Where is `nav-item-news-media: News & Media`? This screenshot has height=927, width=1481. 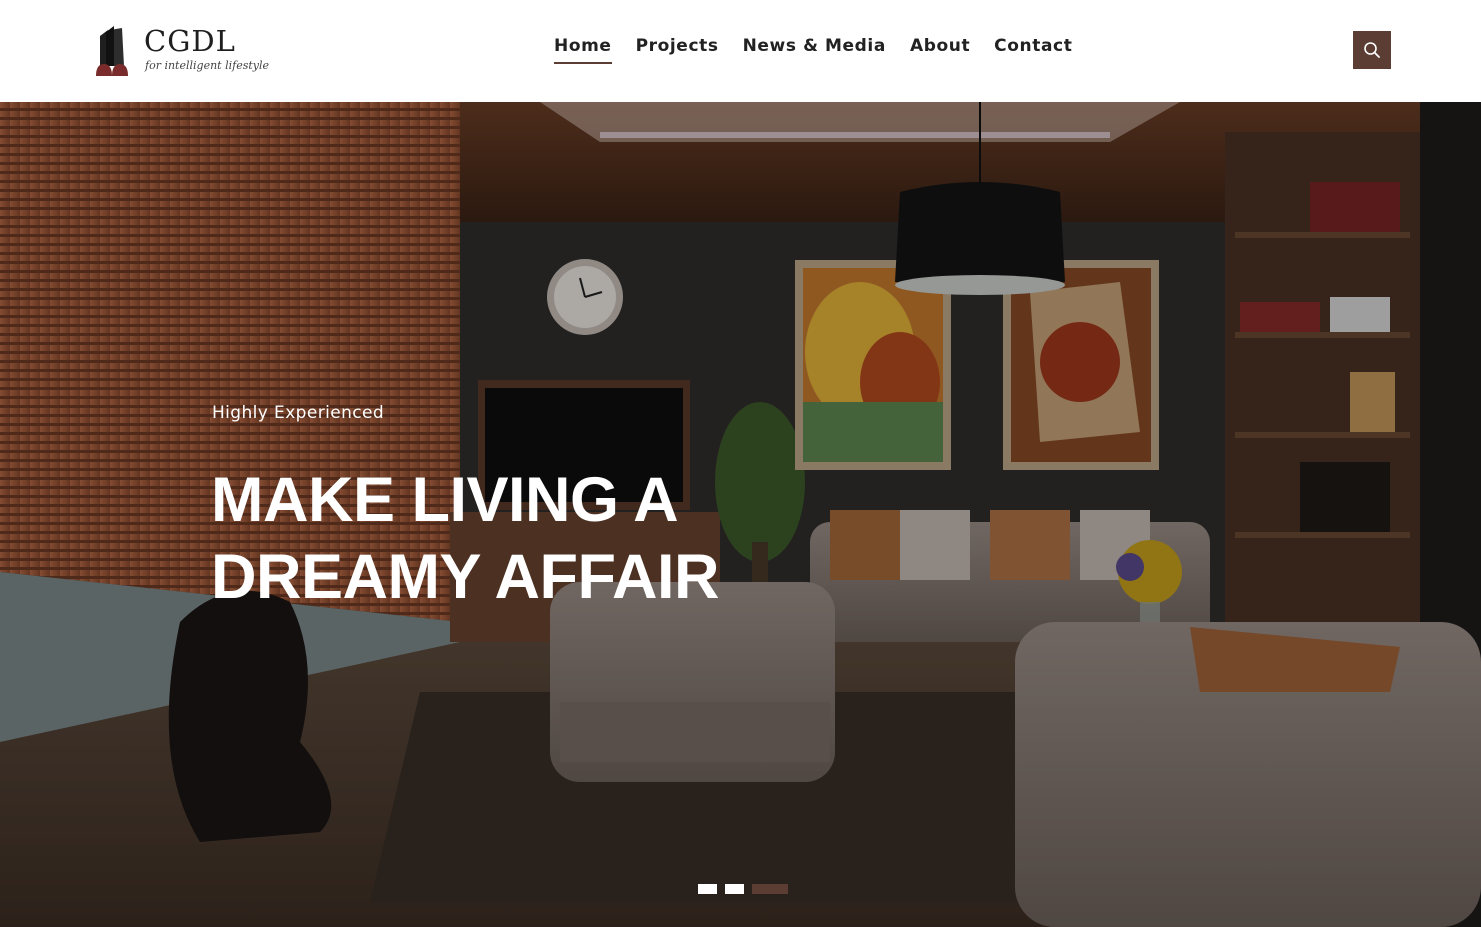
nav-item-news-media: News & Media is located at coordinates (814, 49).